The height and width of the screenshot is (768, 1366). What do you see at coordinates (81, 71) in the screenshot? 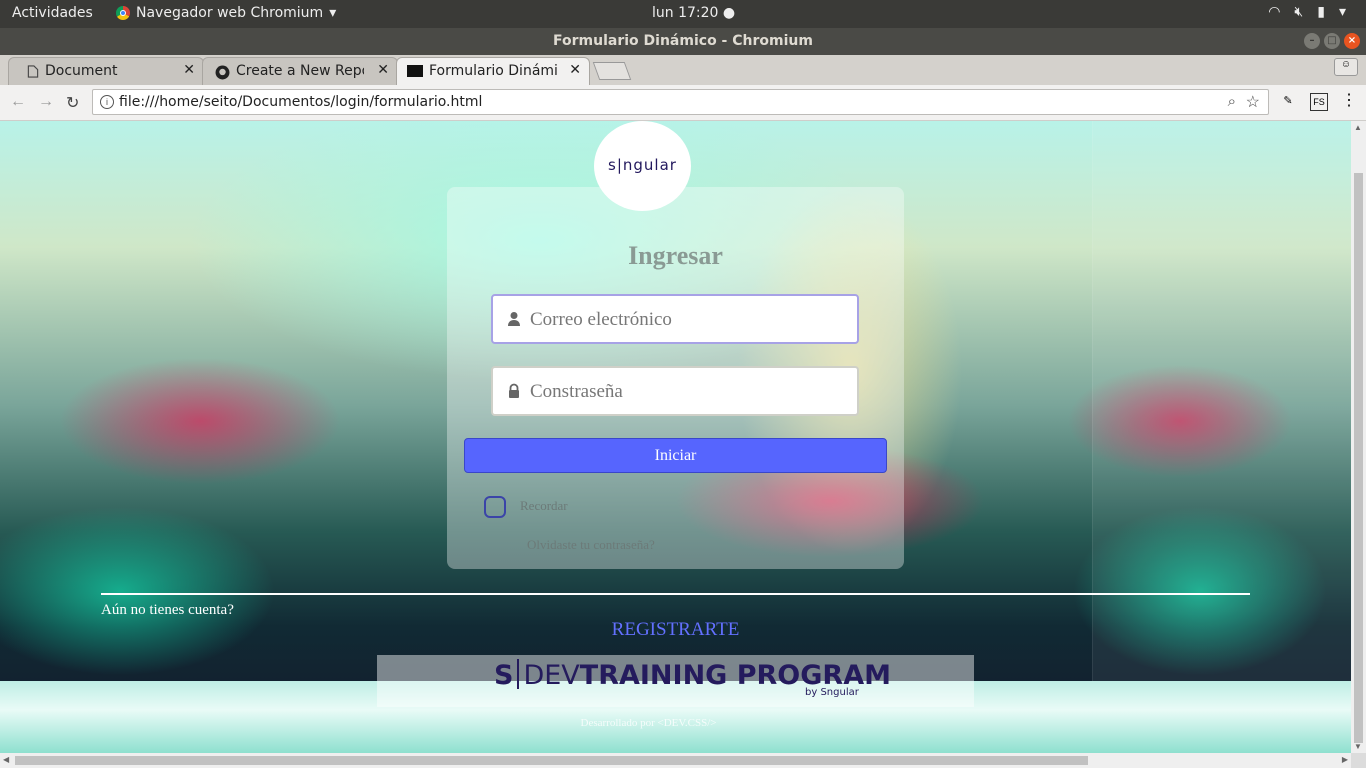
I see `tab-label: Document` at bounding box center [81, 71].